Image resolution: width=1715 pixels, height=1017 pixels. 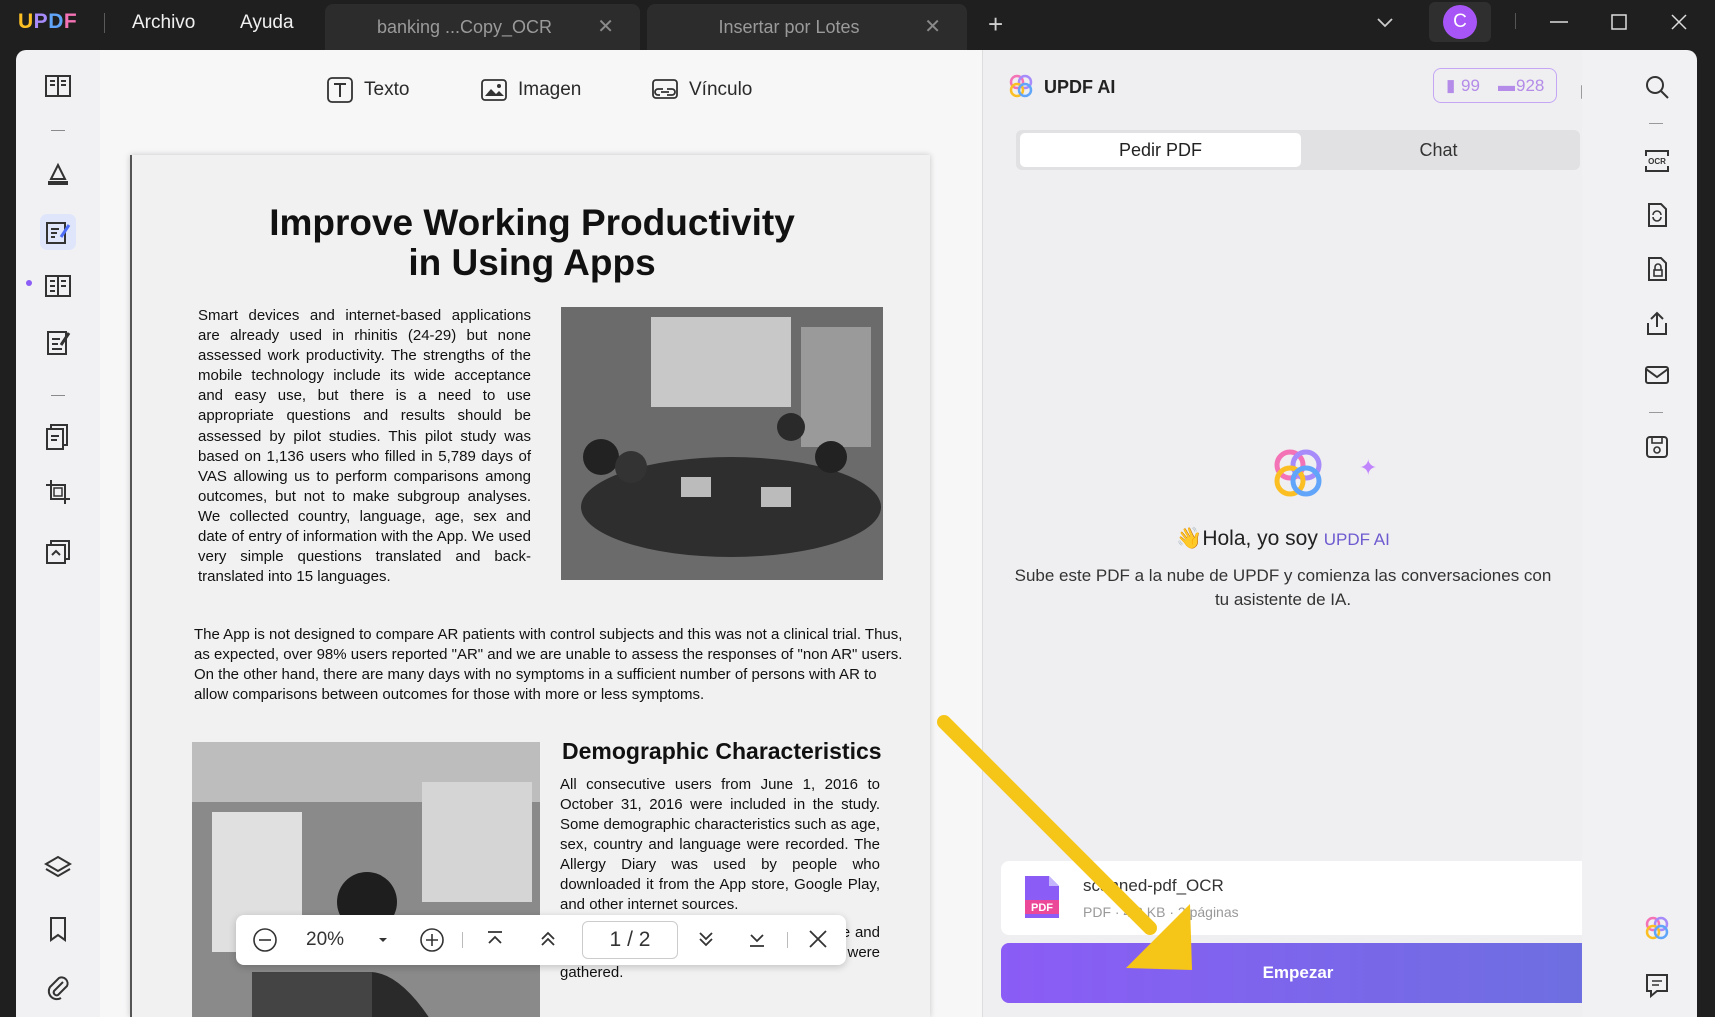 What do you see at coordinates (265, 940) in the screenshot?
I see `zoom-out-icon` at bounding box center [265, 940].